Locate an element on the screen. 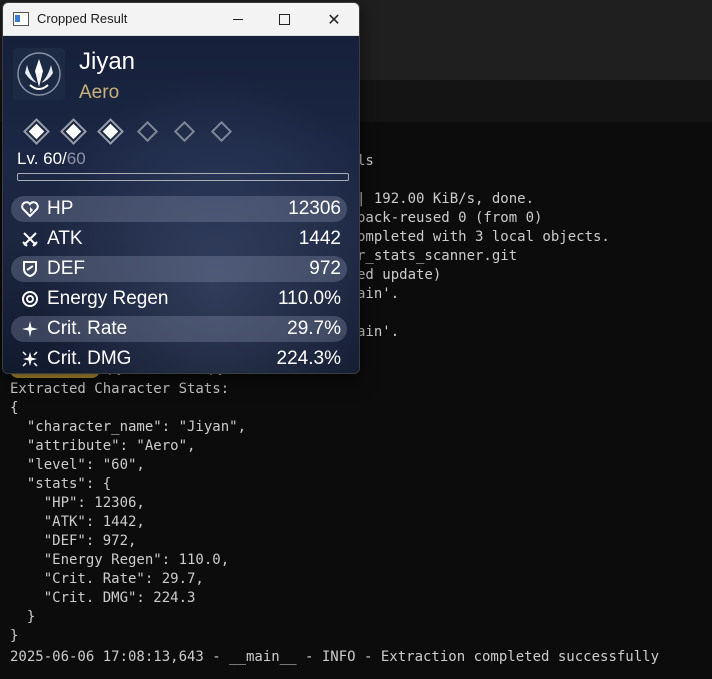  shield-icon is located at coordinates (30, 269).